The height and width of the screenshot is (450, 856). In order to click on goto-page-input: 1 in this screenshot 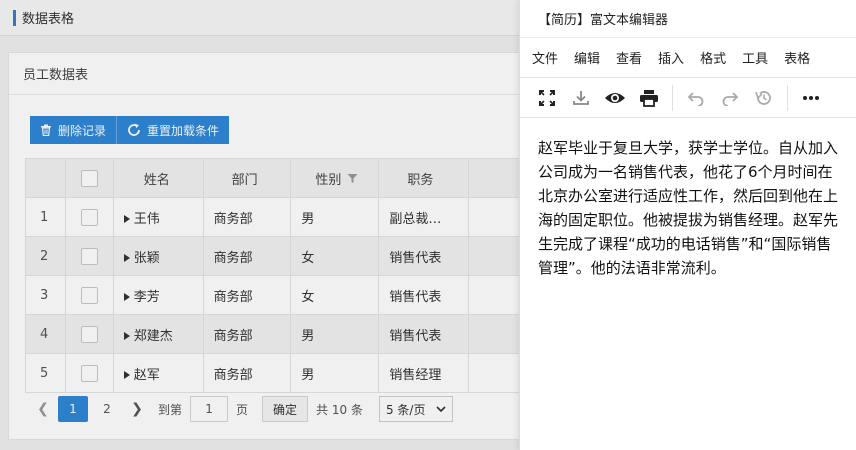, I will do `click(209, 409)`.